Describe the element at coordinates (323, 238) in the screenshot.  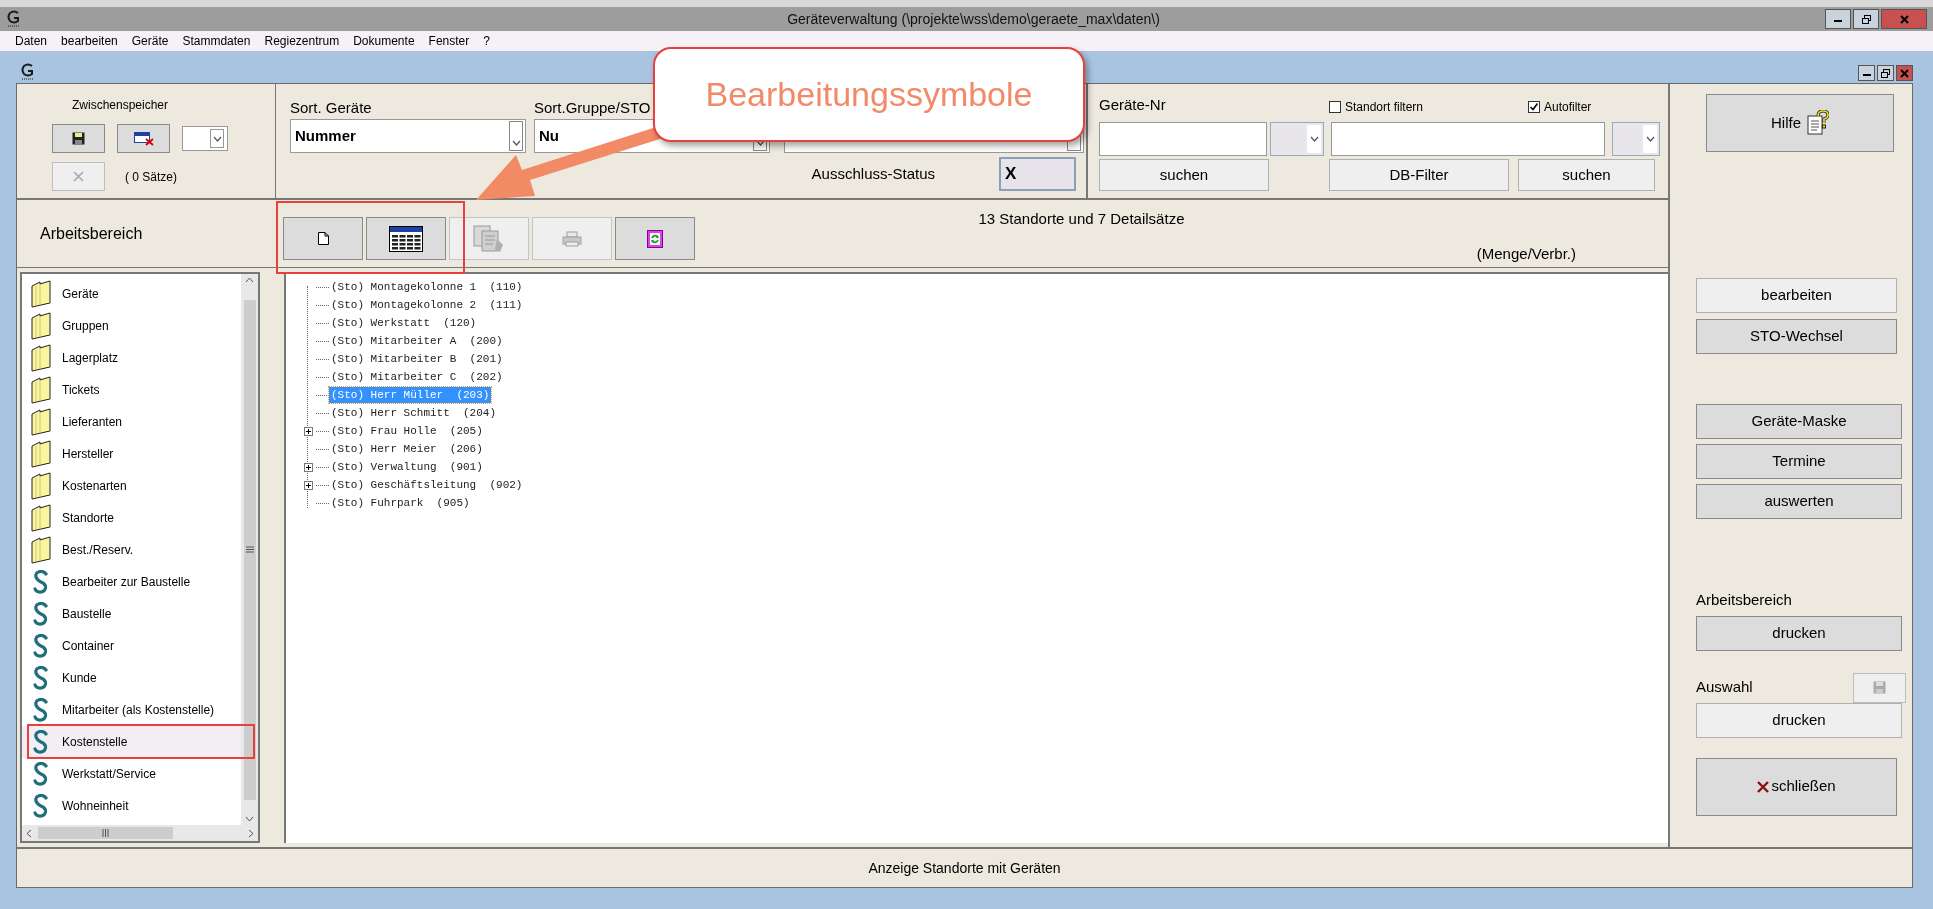
I see `blank-page-icon` at that location.